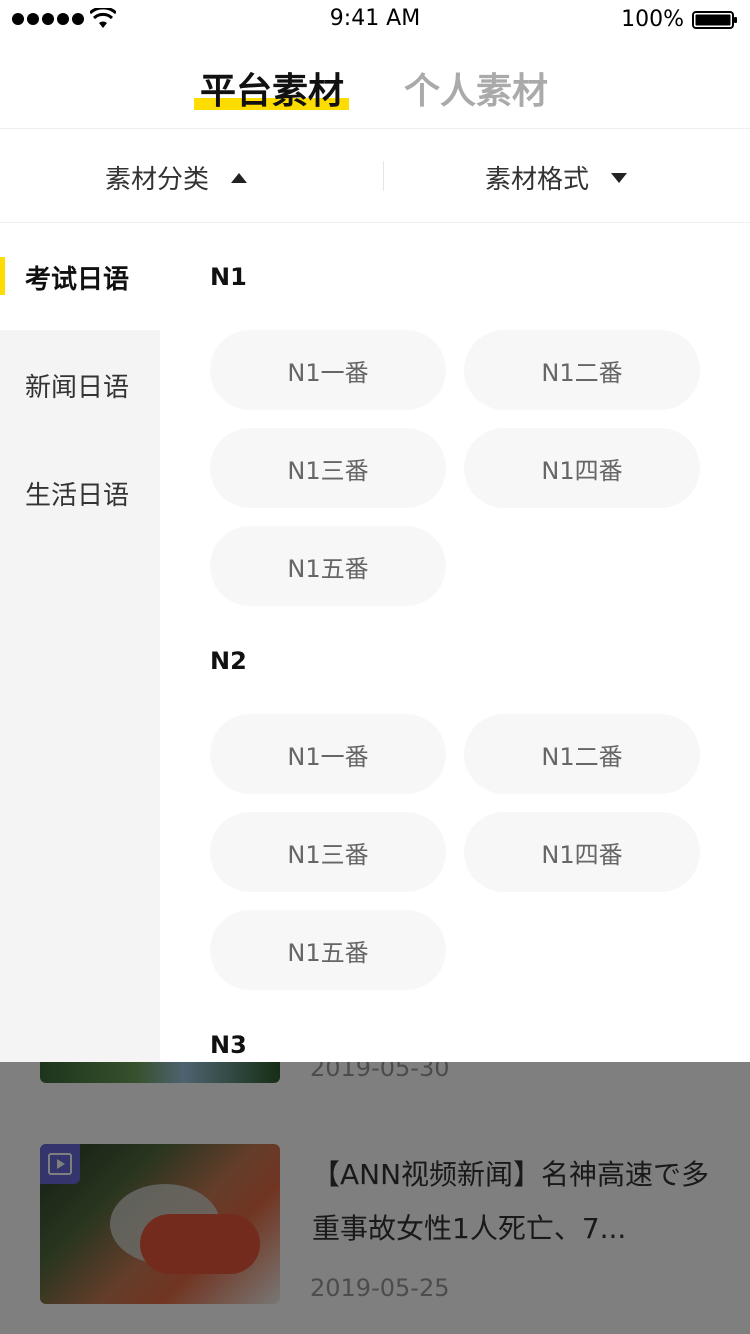 The image size is (750, 1334). I want to click on sidebar-item-label: 新闻日语, so click(77, 388).